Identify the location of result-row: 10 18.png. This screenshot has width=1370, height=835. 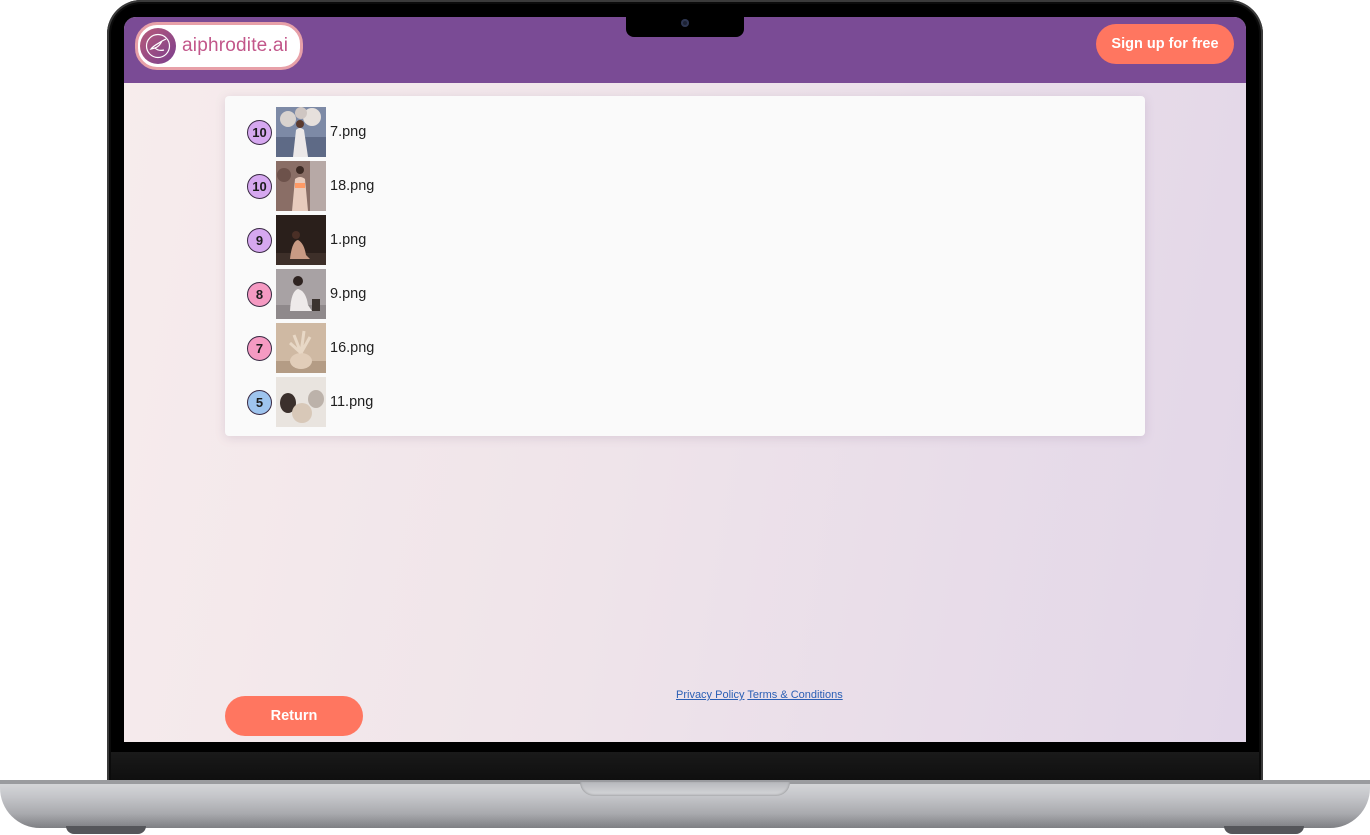
(310, 186).